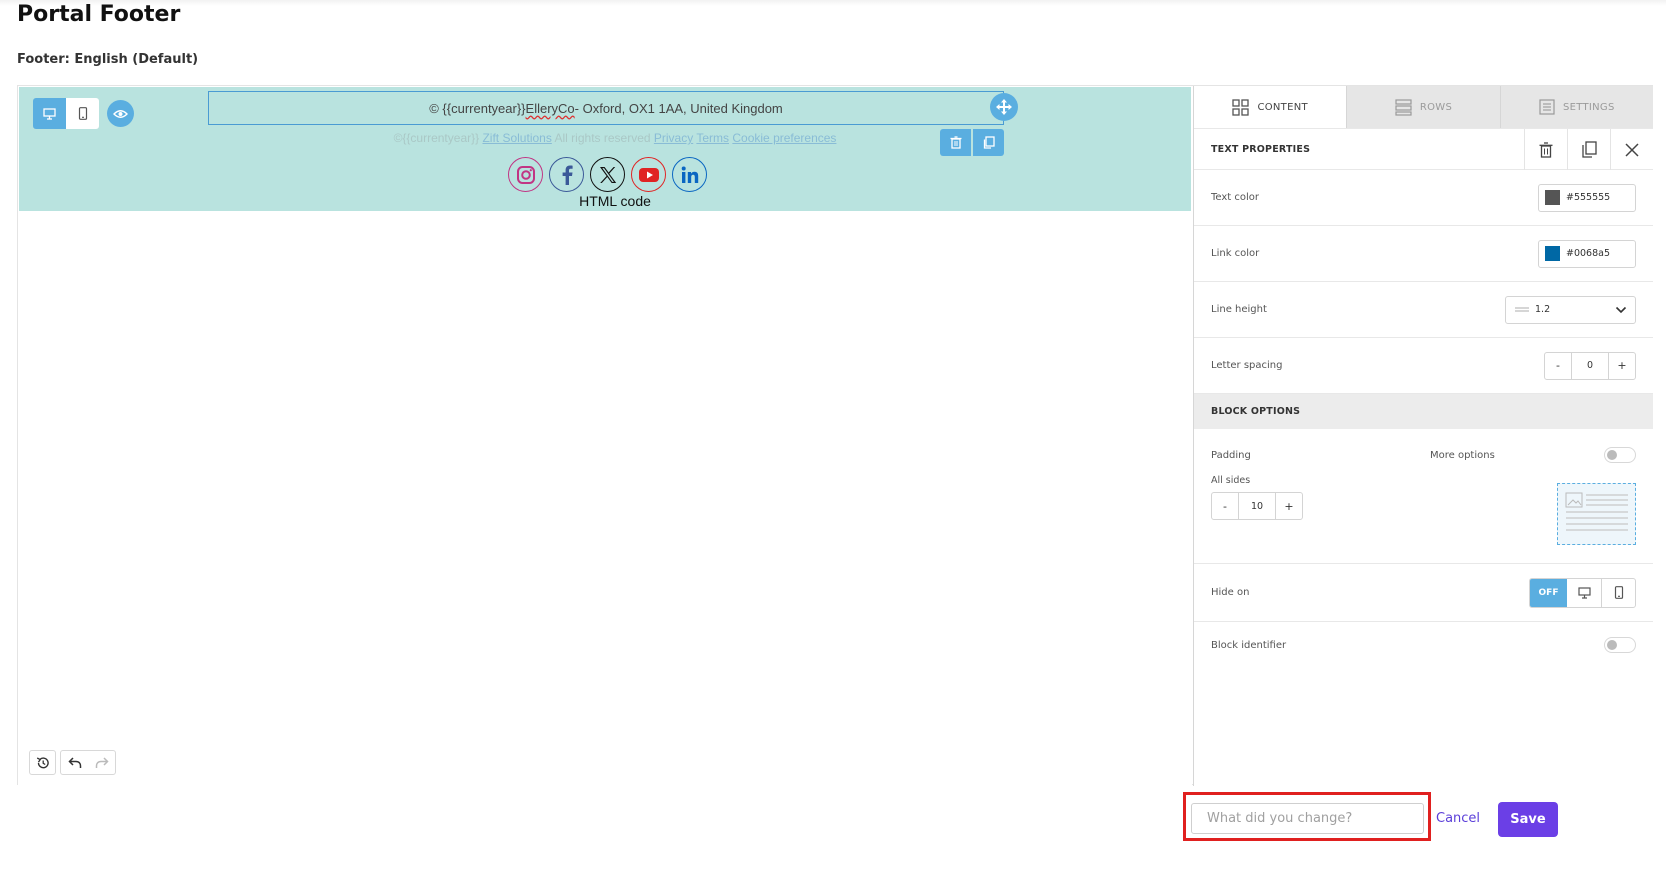  I want to click on save-button: Save, so click(1528, 819).